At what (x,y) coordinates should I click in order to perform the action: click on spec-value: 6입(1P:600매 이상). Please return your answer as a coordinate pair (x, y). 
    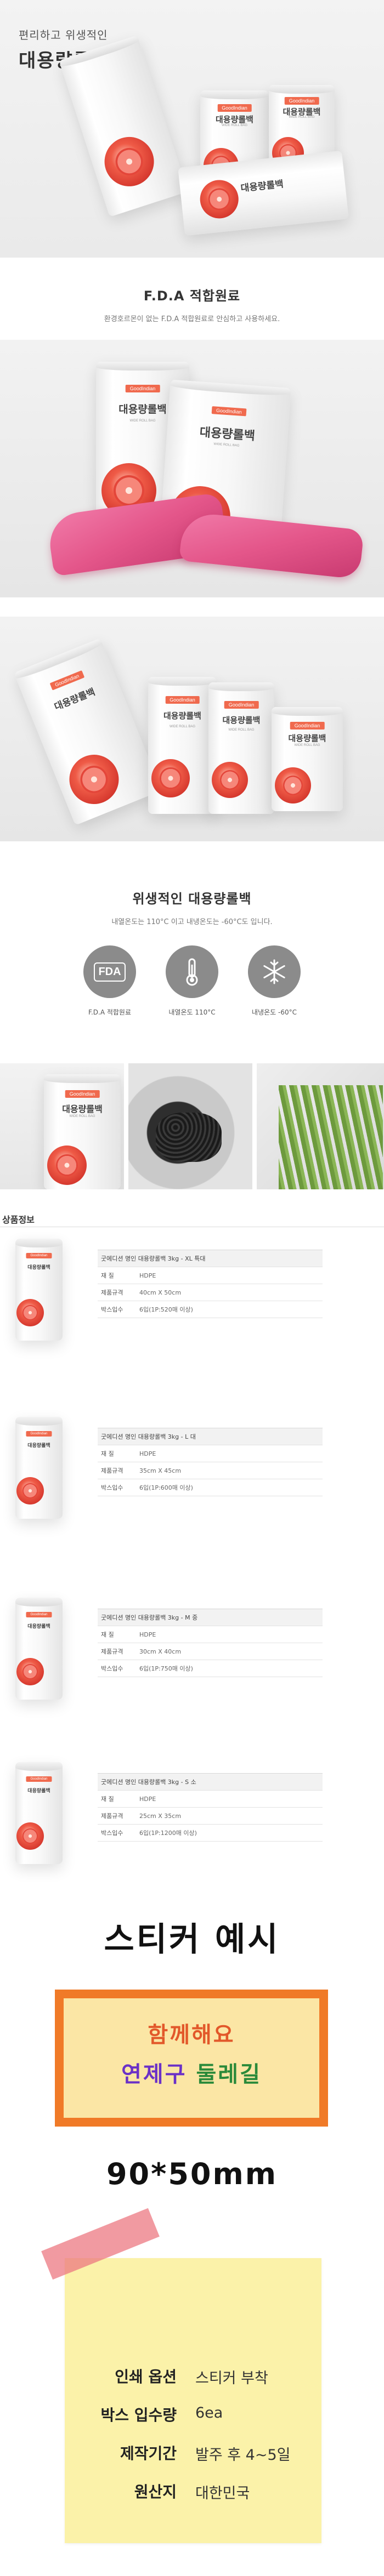
    Looking at the image, I should click on (229, 1487).